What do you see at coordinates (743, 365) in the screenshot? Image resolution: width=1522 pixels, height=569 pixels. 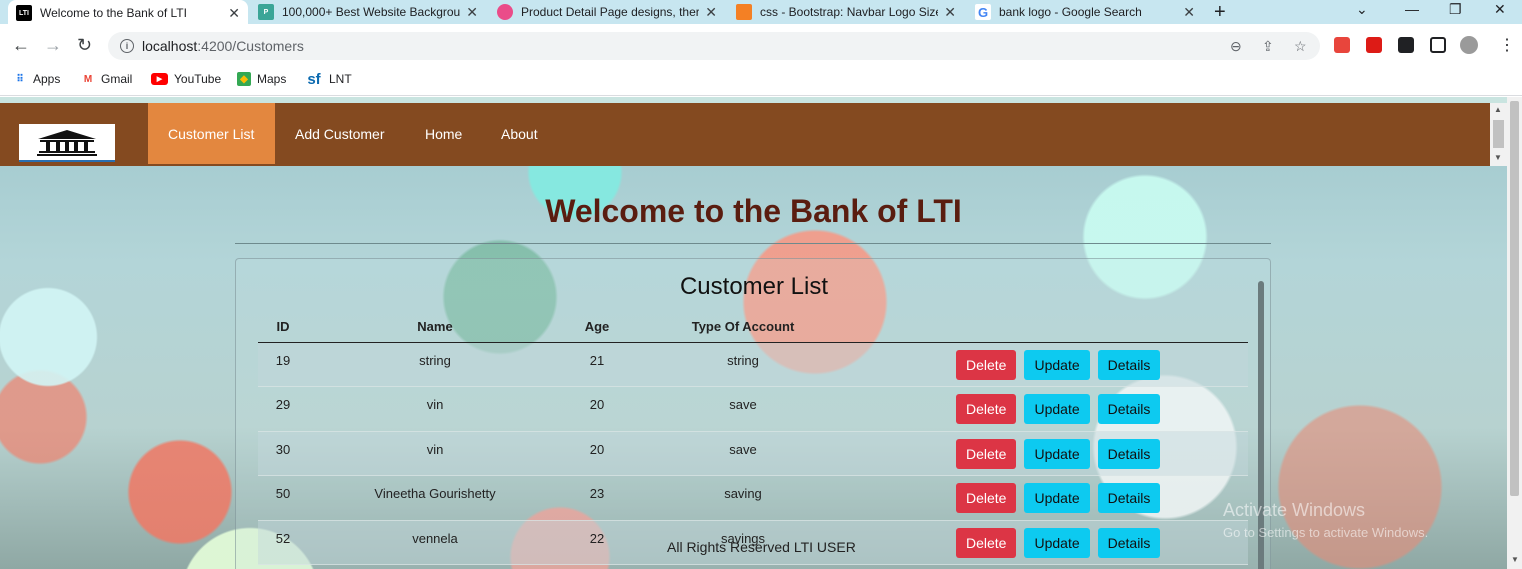 I see `cell-type: string` at bounding box center [743, 365].